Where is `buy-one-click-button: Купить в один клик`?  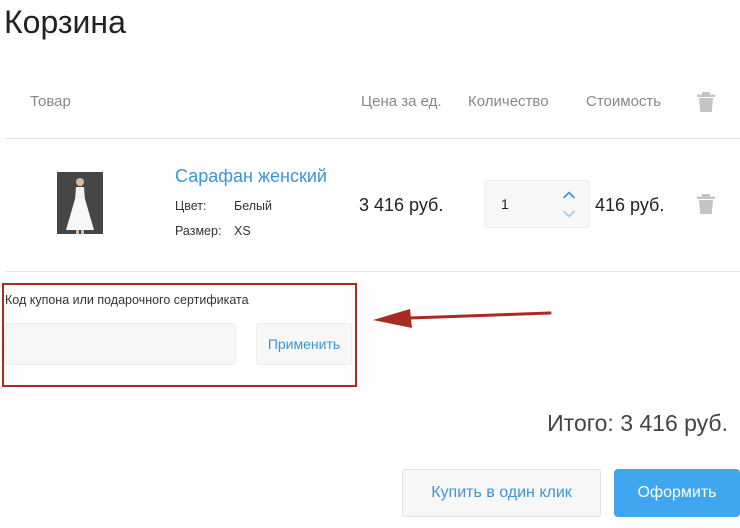 buy-one-click-button: Купить в один клик is located at coordinates (501, 493).